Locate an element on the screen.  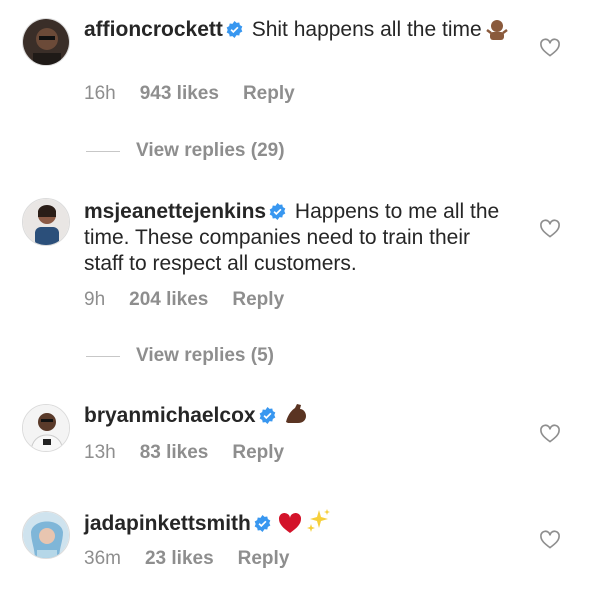
comment-timestamp: 36m is located at coordinates (102, 558).